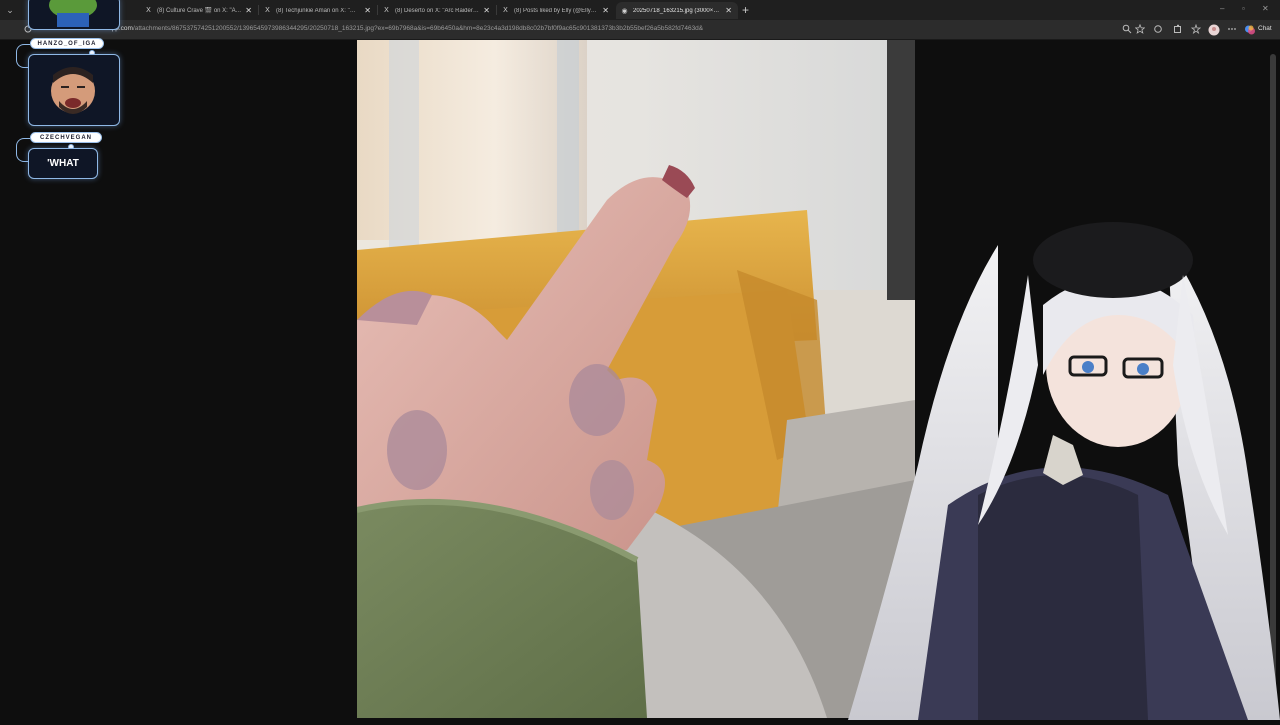 Image resolution: width=1280 pixels, height=725 pixels. I want to click on tab-techjunkie: X (8) Techjunkie Aman on X: "Windo ✕, so click(318, 10).